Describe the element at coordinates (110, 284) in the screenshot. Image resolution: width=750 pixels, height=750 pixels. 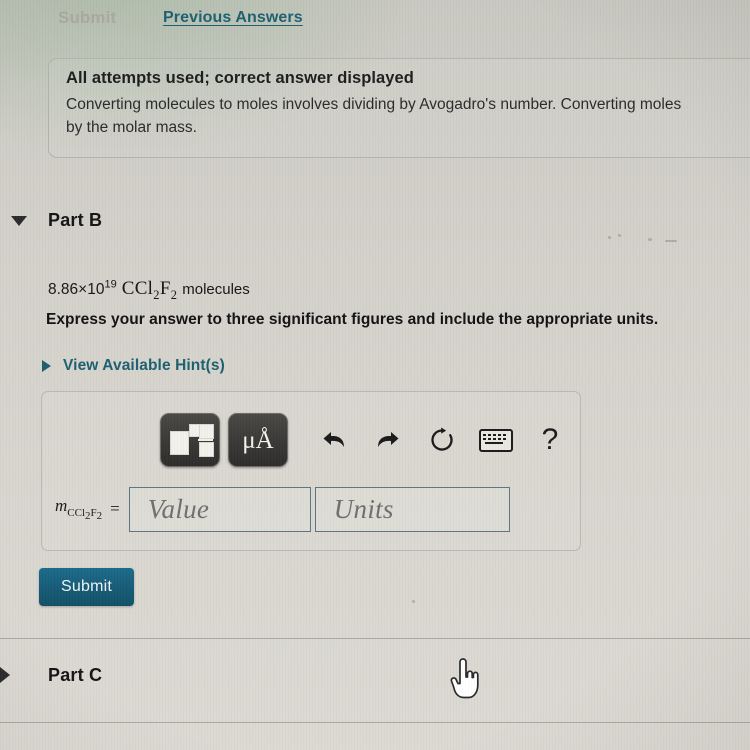
I see `formula-exponent: 19` at that location.